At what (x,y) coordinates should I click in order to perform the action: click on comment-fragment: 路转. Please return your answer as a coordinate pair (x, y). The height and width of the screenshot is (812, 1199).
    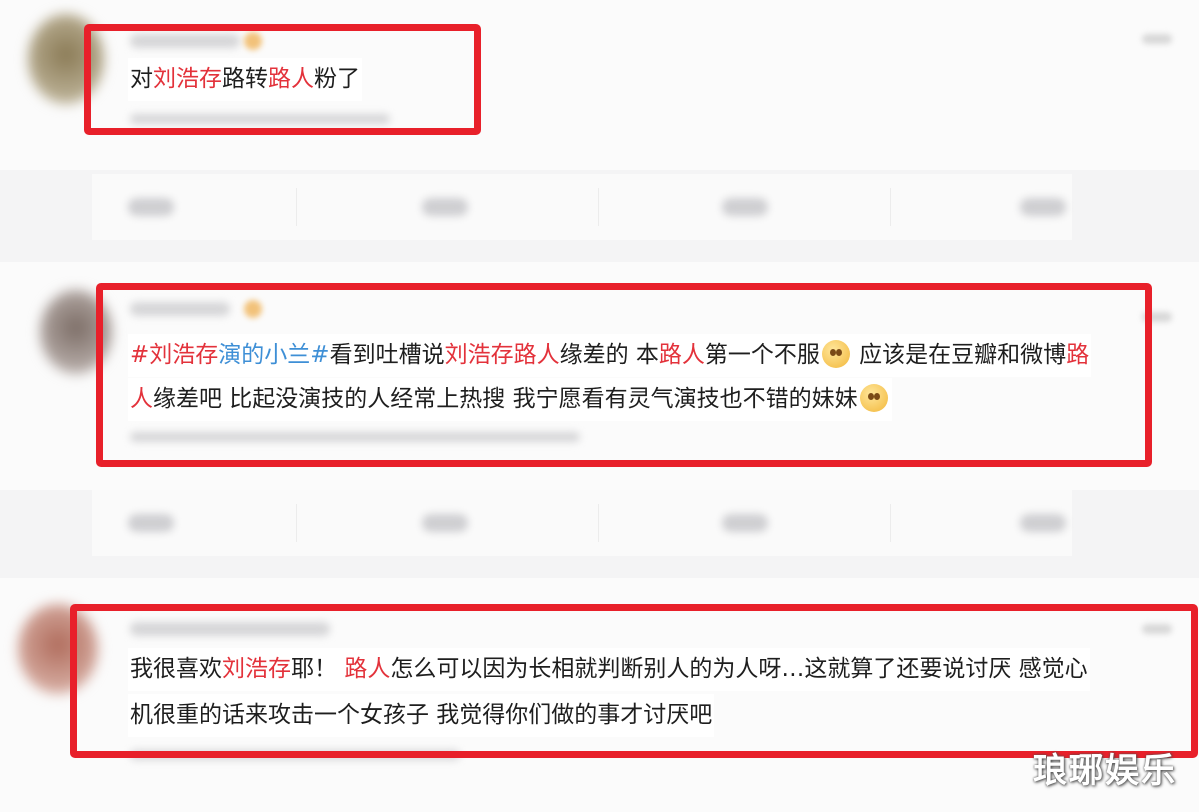
    Looking at the image, I should click on (245, 79).